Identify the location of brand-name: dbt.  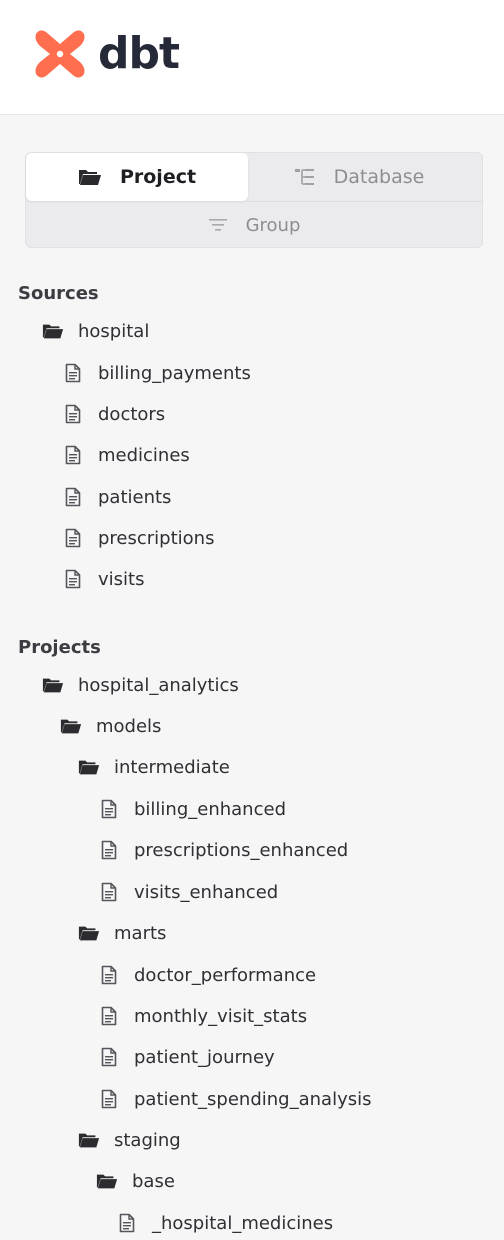
(139, 53).